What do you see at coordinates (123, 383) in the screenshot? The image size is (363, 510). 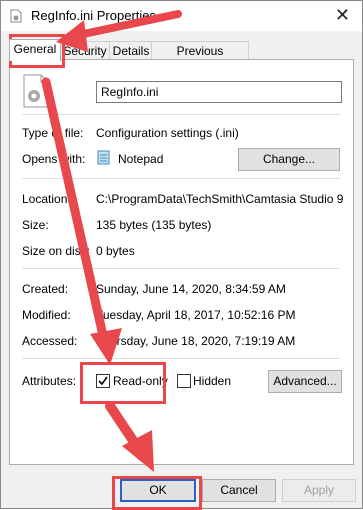 I see `annotation-box-readonly` at bounding box center [123, 383].